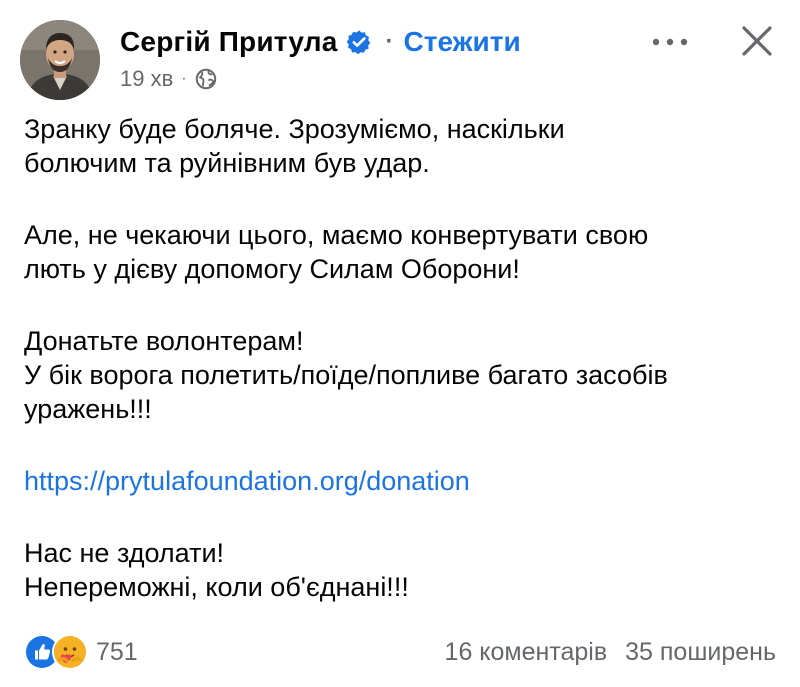 This screenshot has height=687, width=800. I want to click on close-button, so click(757, 41).